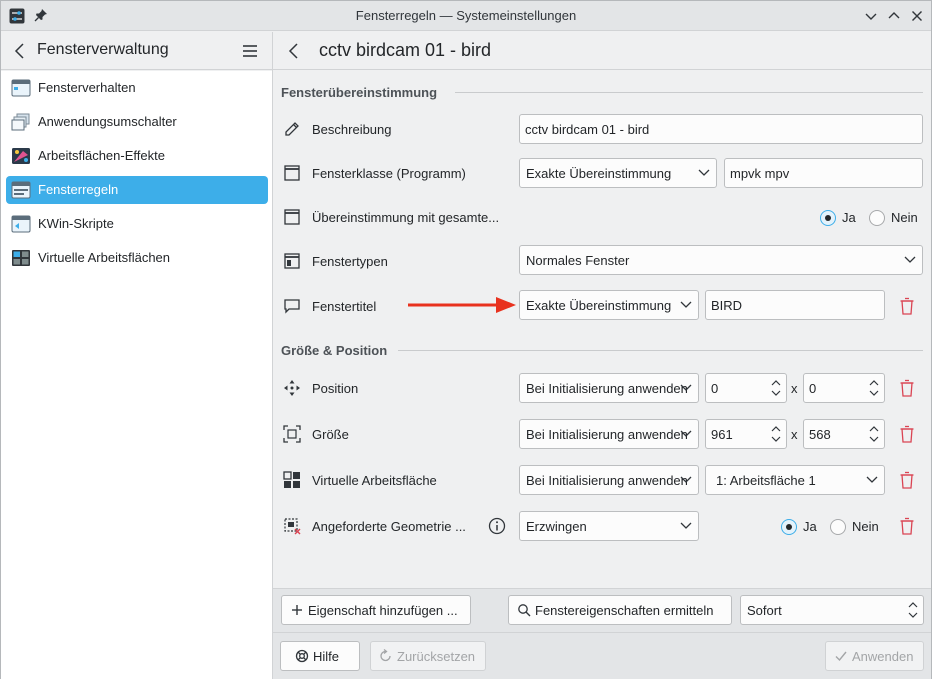  Describe the element at coordinates (715, 388) in the screenshot. I see `spin-value: 0` at that location.